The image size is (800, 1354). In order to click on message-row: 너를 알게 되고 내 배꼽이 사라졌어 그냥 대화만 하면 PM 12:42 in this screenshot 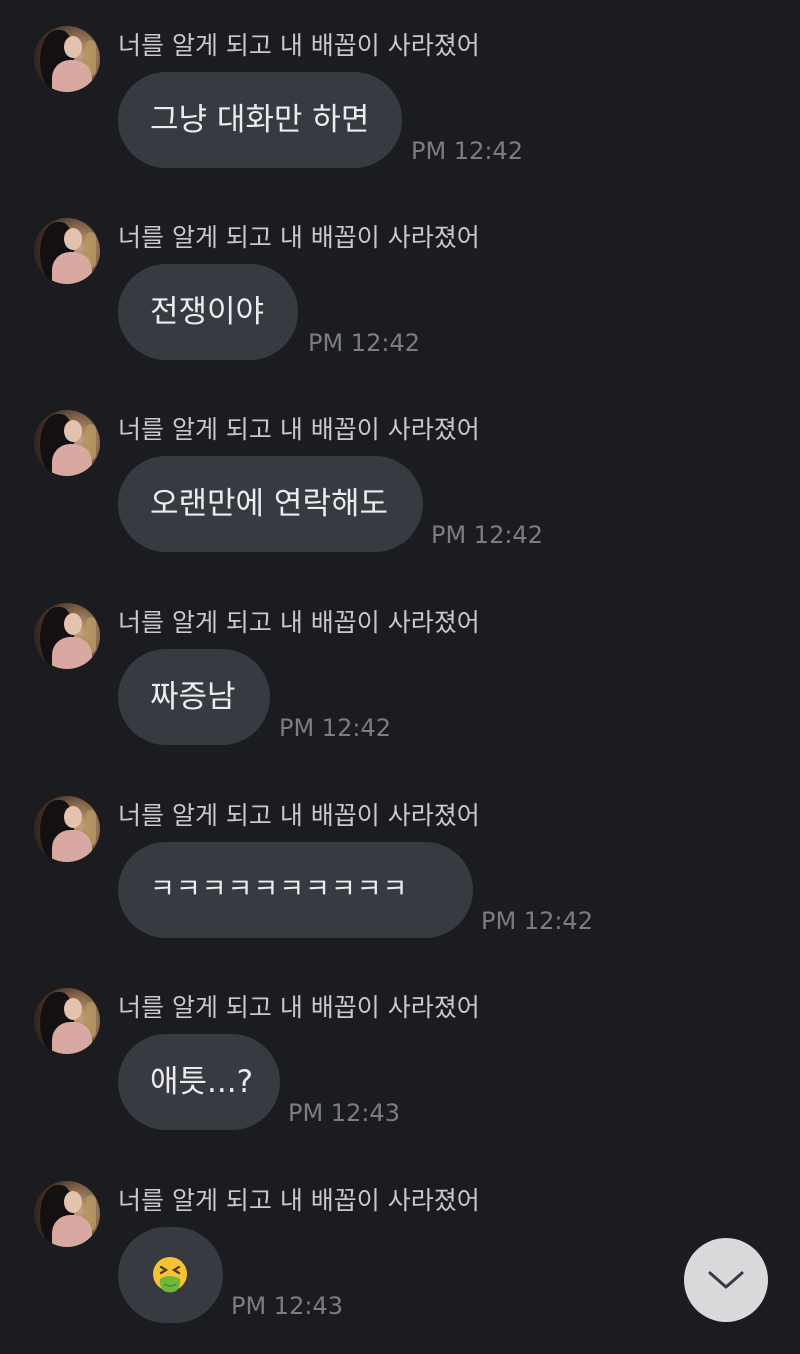, I will do `click(400, 101)`.